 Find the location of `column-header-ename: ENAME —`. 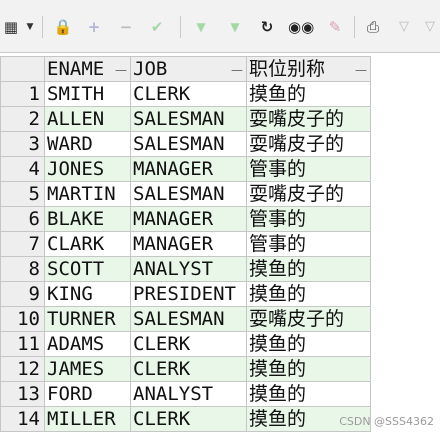

column-header-ename: ENAME — is located at coordinates (87, 69).